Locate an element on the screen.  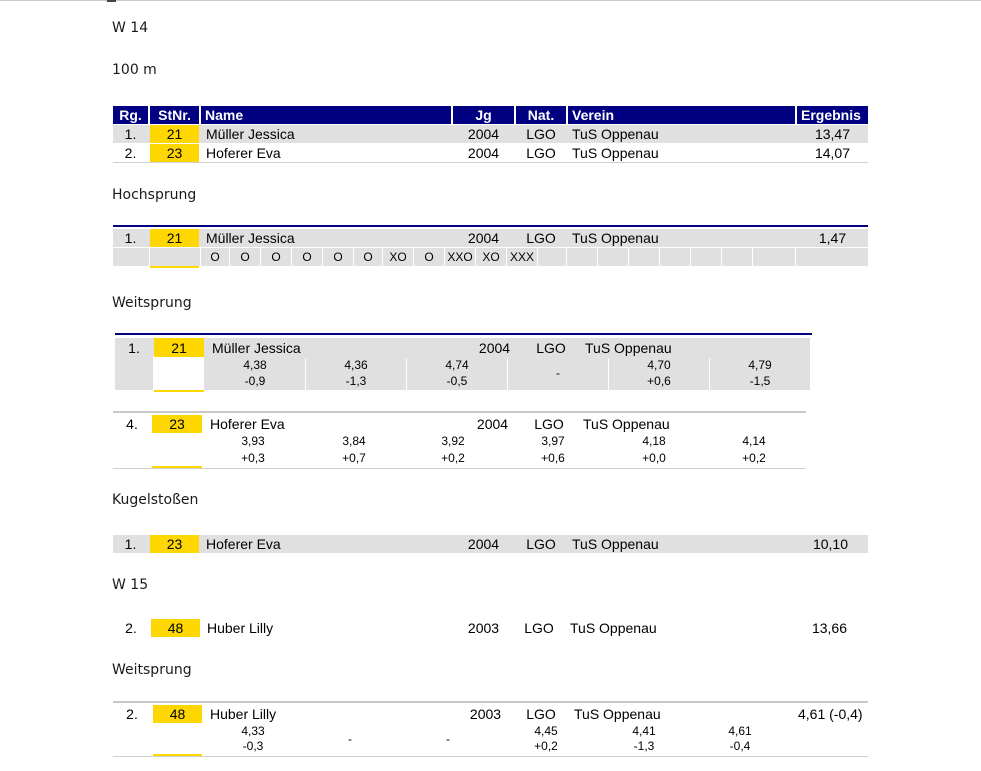
attempt-distance: 4,33 is located at coordinates (253, 731).